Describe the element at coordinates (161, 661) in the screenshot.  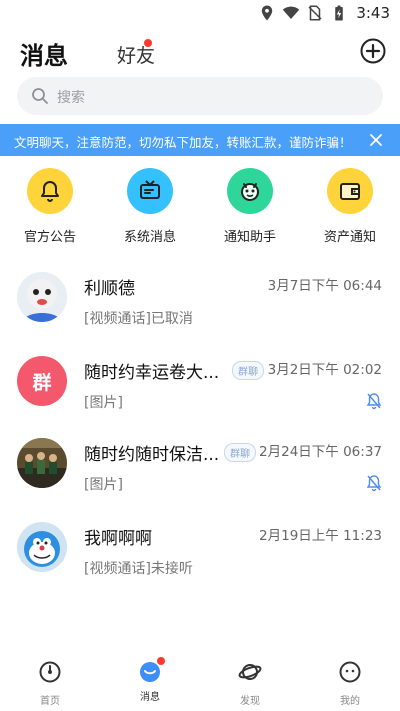
I see `messages-notification-dot` at that location.